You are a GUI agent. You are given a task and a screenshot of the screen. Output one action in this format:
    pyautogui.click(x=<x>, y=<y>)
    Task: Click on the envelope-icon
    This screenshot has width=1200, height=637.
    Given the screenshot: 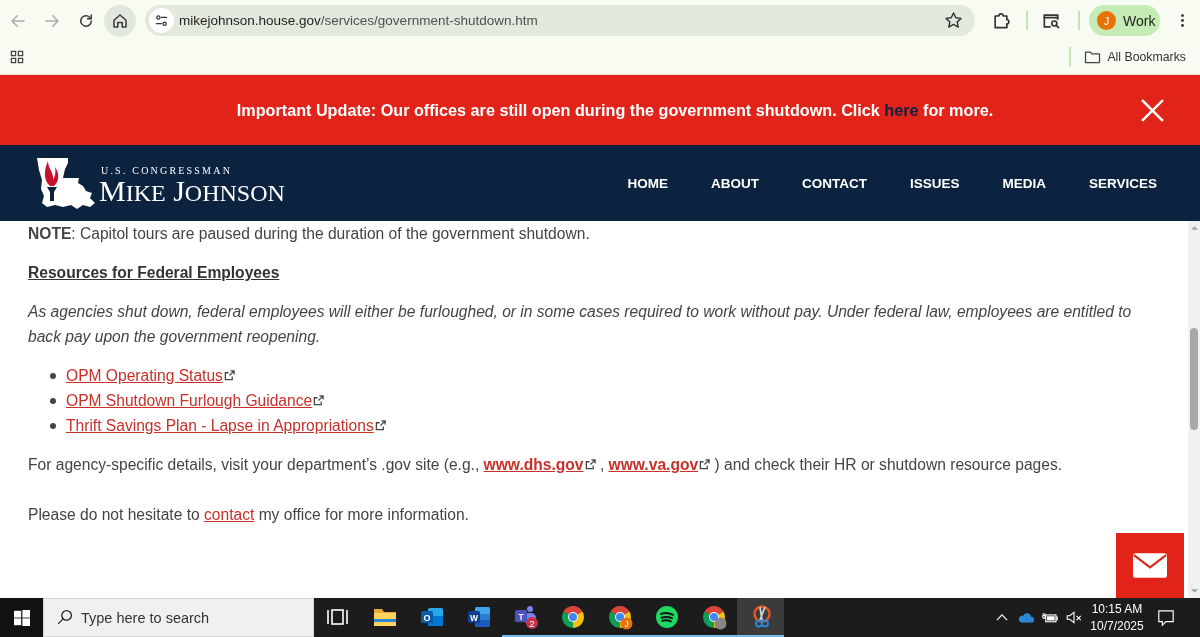 What is the action you would take?
    pyautogui.click(x=1150, y=565)
    